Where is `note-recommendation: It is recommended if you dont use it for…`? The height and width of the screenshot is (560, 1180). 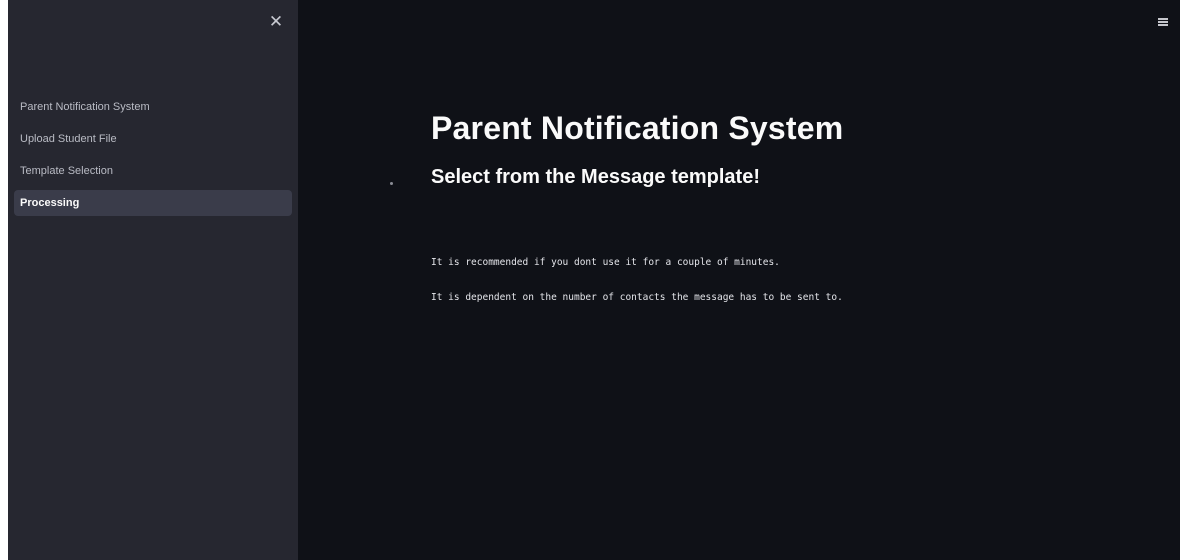 note-recommendation: It is recommended if you dont use it for… is located at coordinates (605, 262).